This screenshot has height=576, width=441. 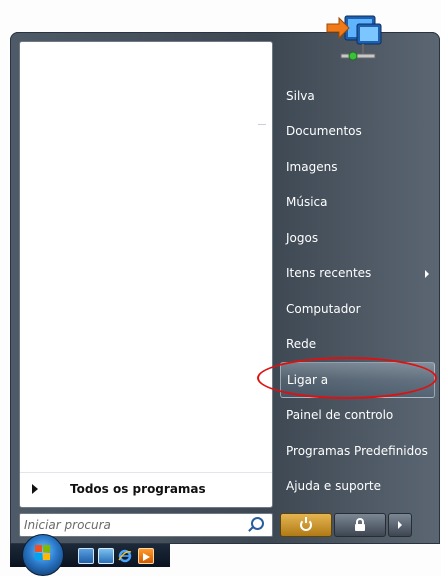 I want to click on power-icon, so click(x=306, y=524).